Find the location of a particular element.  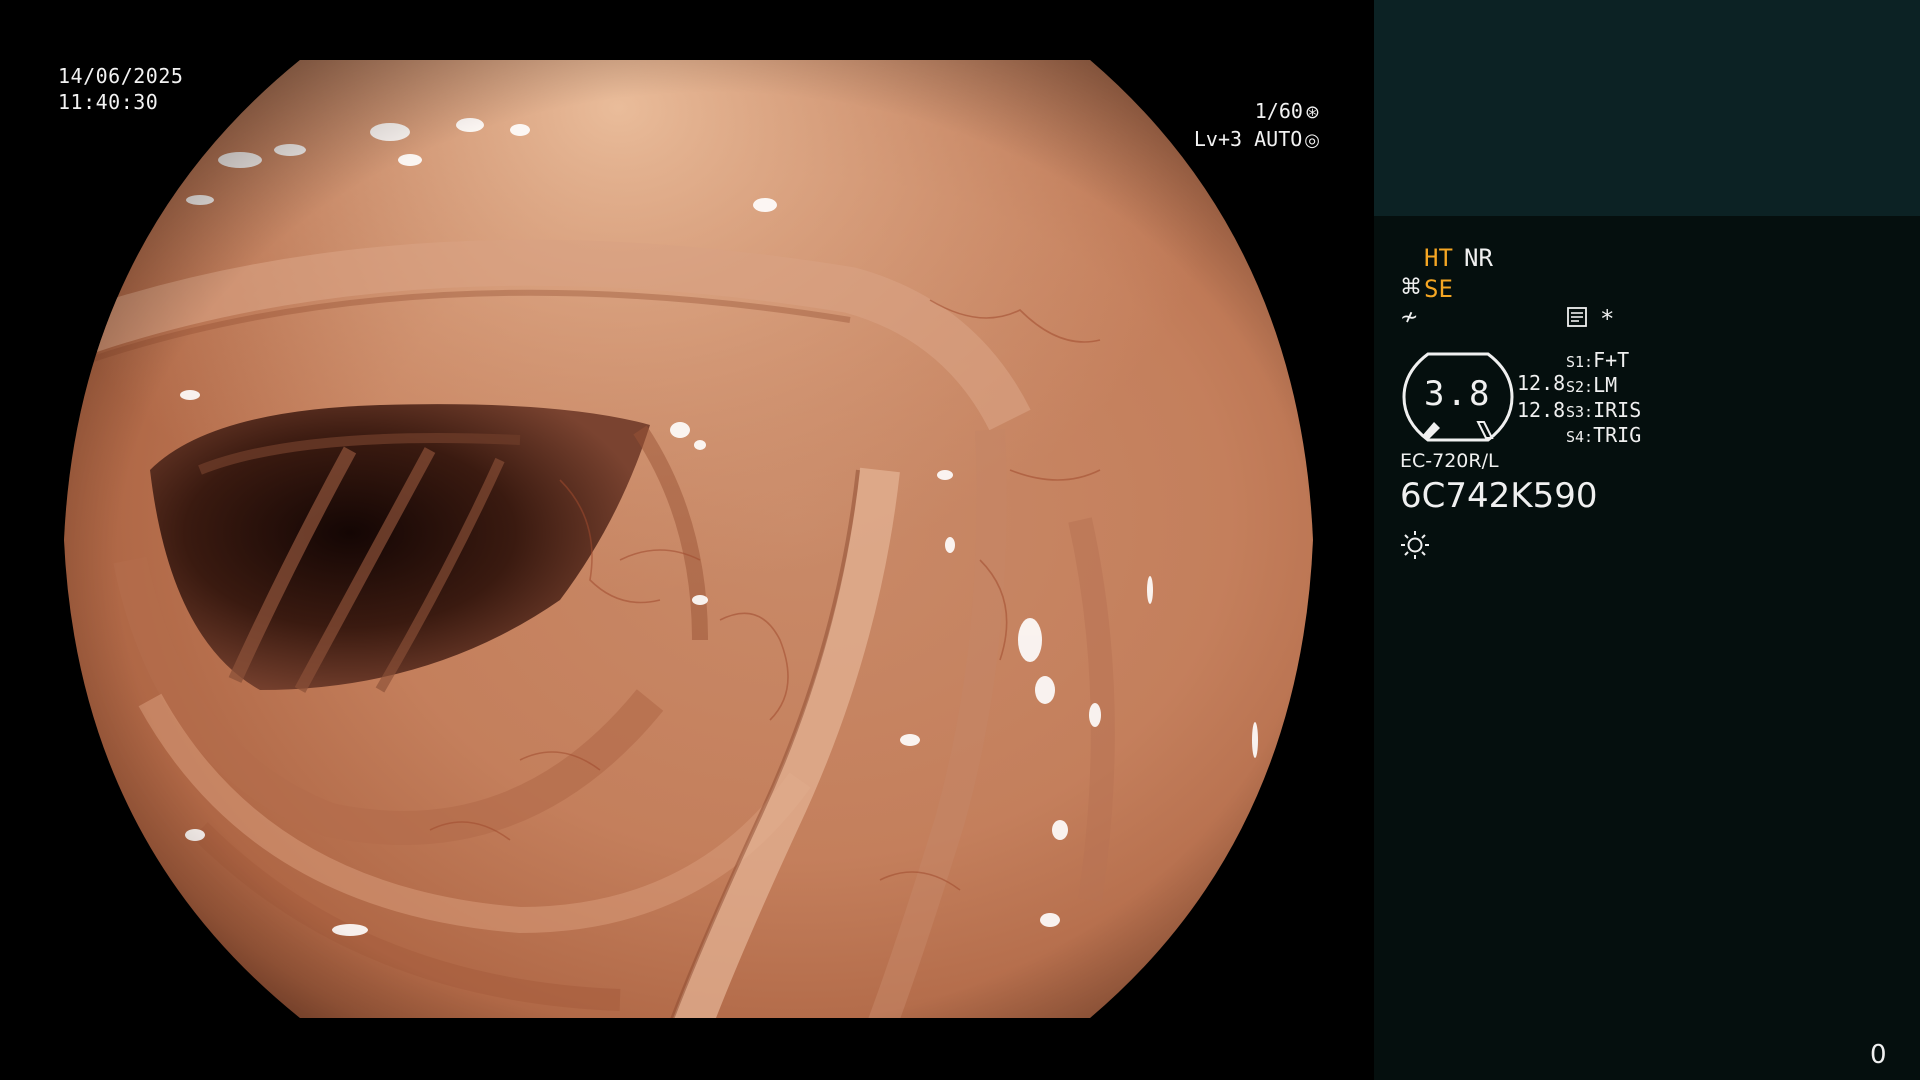

se-label: SE is located at coordinates (1438, 289).